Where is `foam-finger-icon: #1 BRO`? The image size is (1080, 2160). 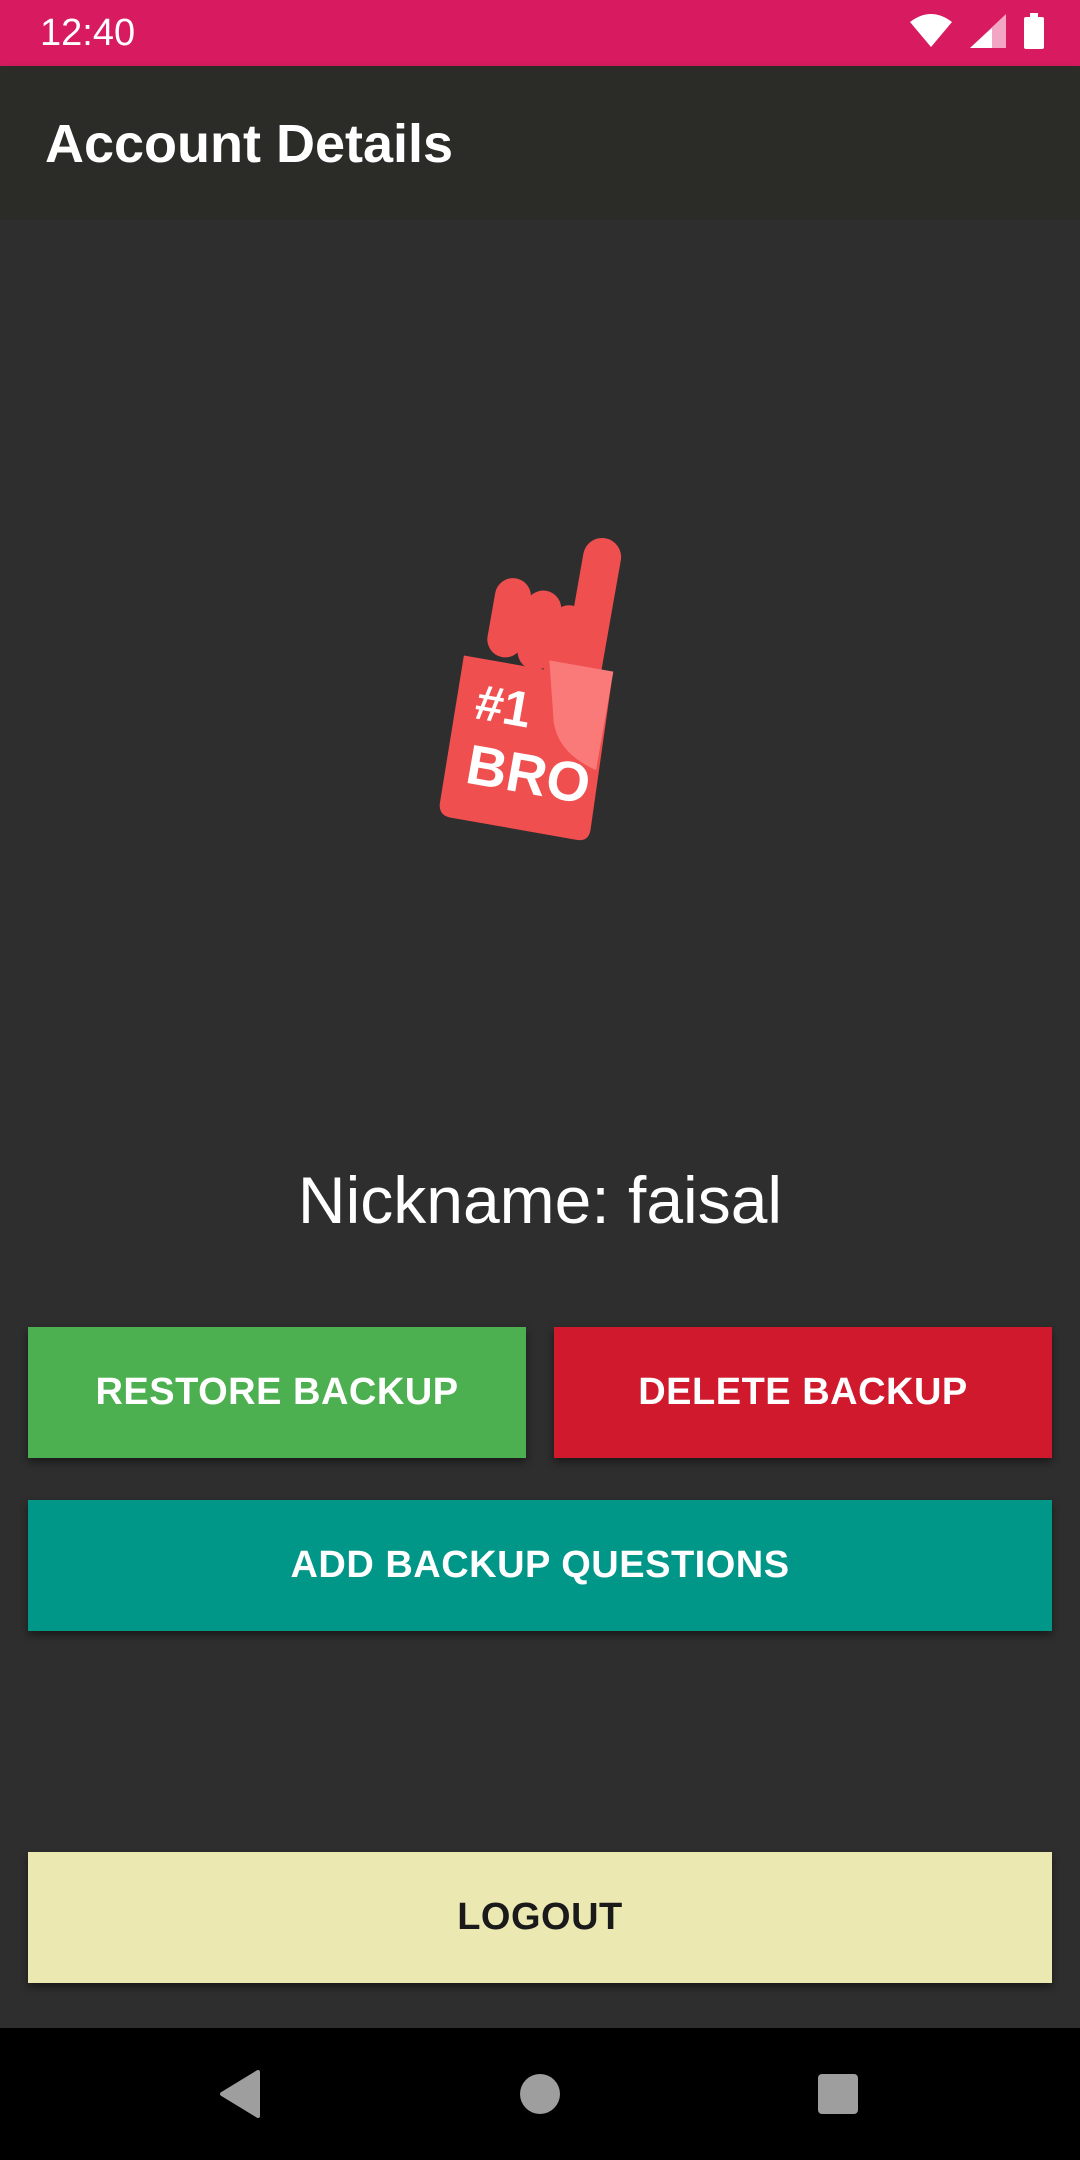 foam-finger-icon: #1 BRO is located at coordinates (530, 689).